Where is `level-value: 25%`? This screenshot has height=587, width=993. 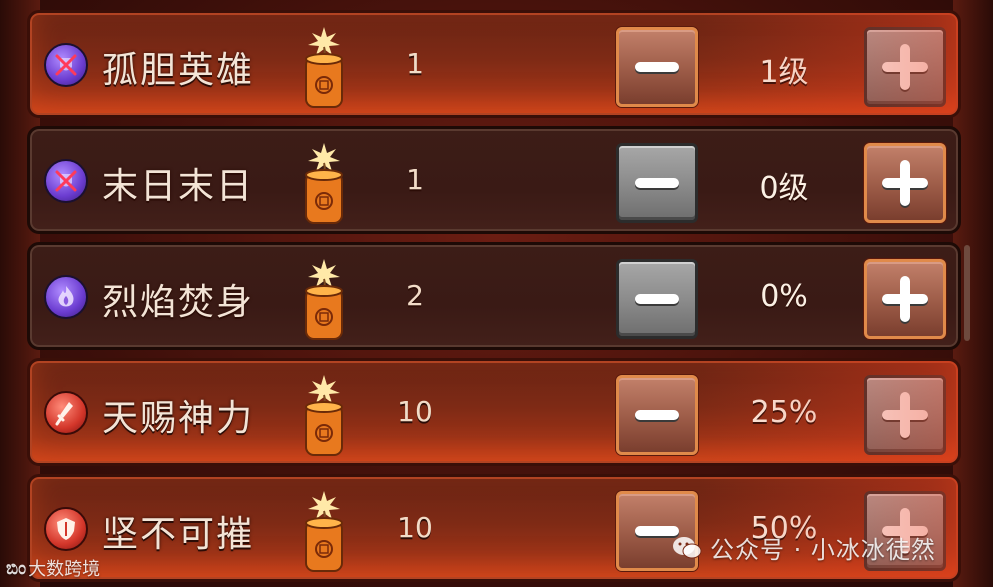 level-value: 25% is located at coordinates (784, 412).